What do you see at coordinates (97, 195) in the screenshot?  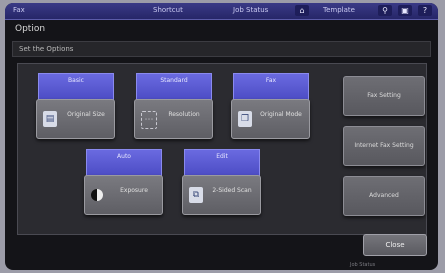 I see `exposure-icon` at bounding box center [97, 195].